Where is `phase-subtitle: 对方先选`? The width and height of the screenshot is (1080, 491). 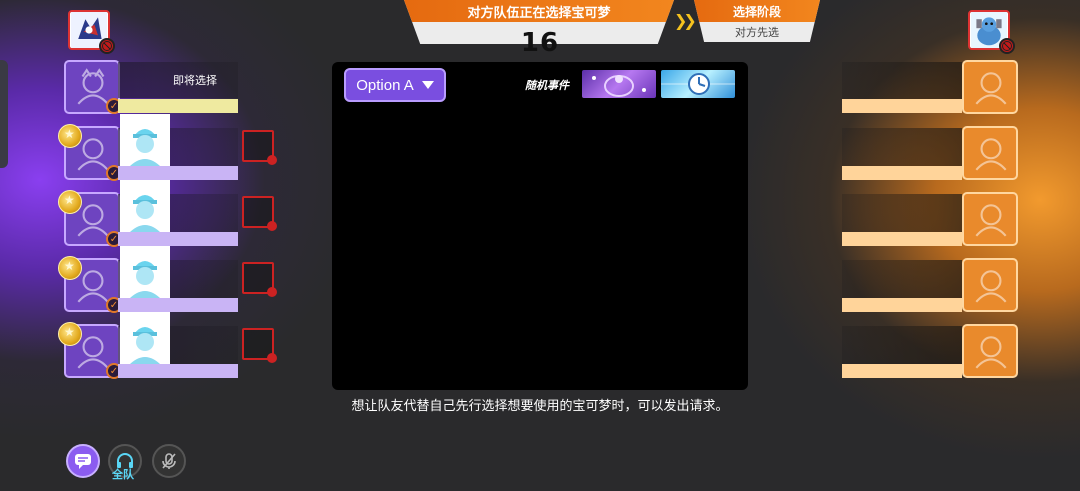
phase-subtitle: 对方先选 is located at coordinates (757, 32).